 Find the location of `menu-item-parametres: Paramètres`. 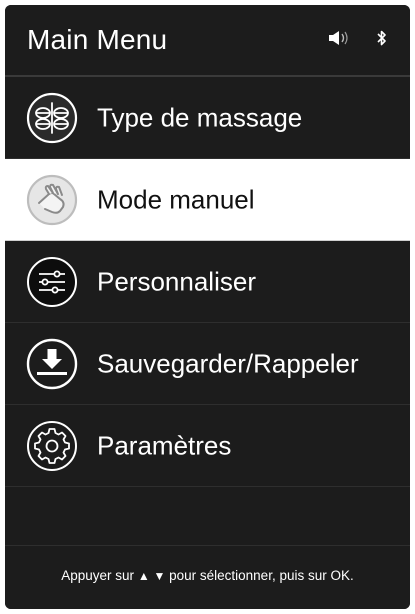

menu-item-parametres: Paramètres is located at coordinates (207, 446).